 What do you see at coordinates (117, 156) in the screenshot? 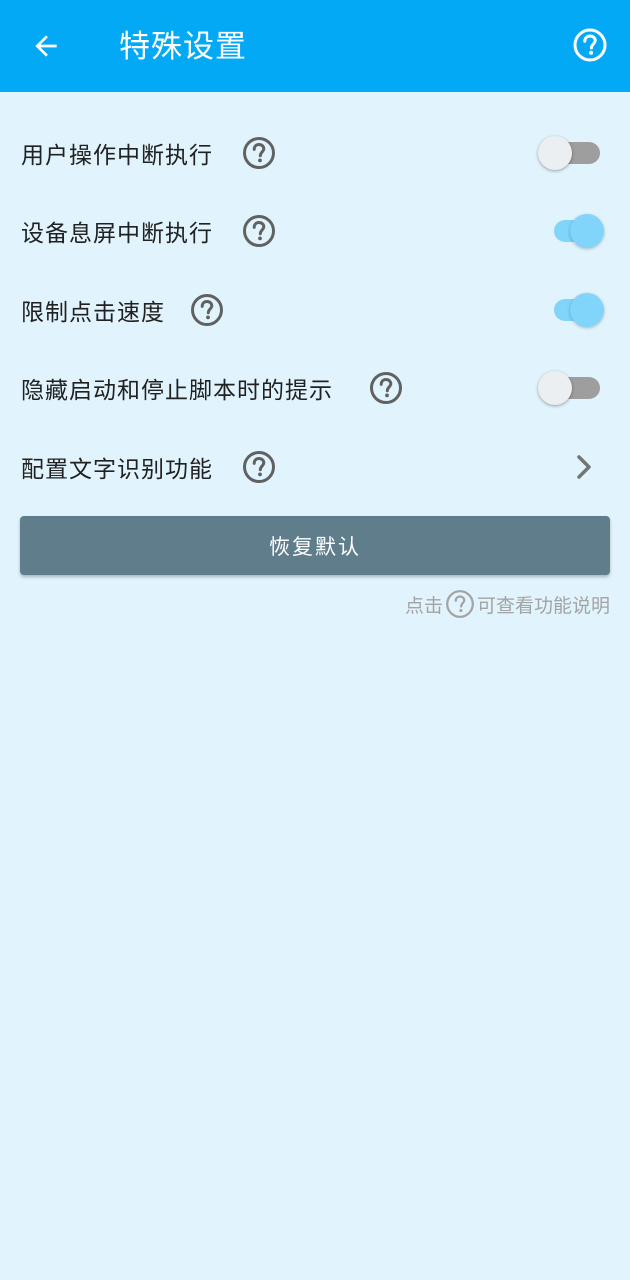
I see `setting-label: 用户操作中断执行` at bounding box center [117, 156].